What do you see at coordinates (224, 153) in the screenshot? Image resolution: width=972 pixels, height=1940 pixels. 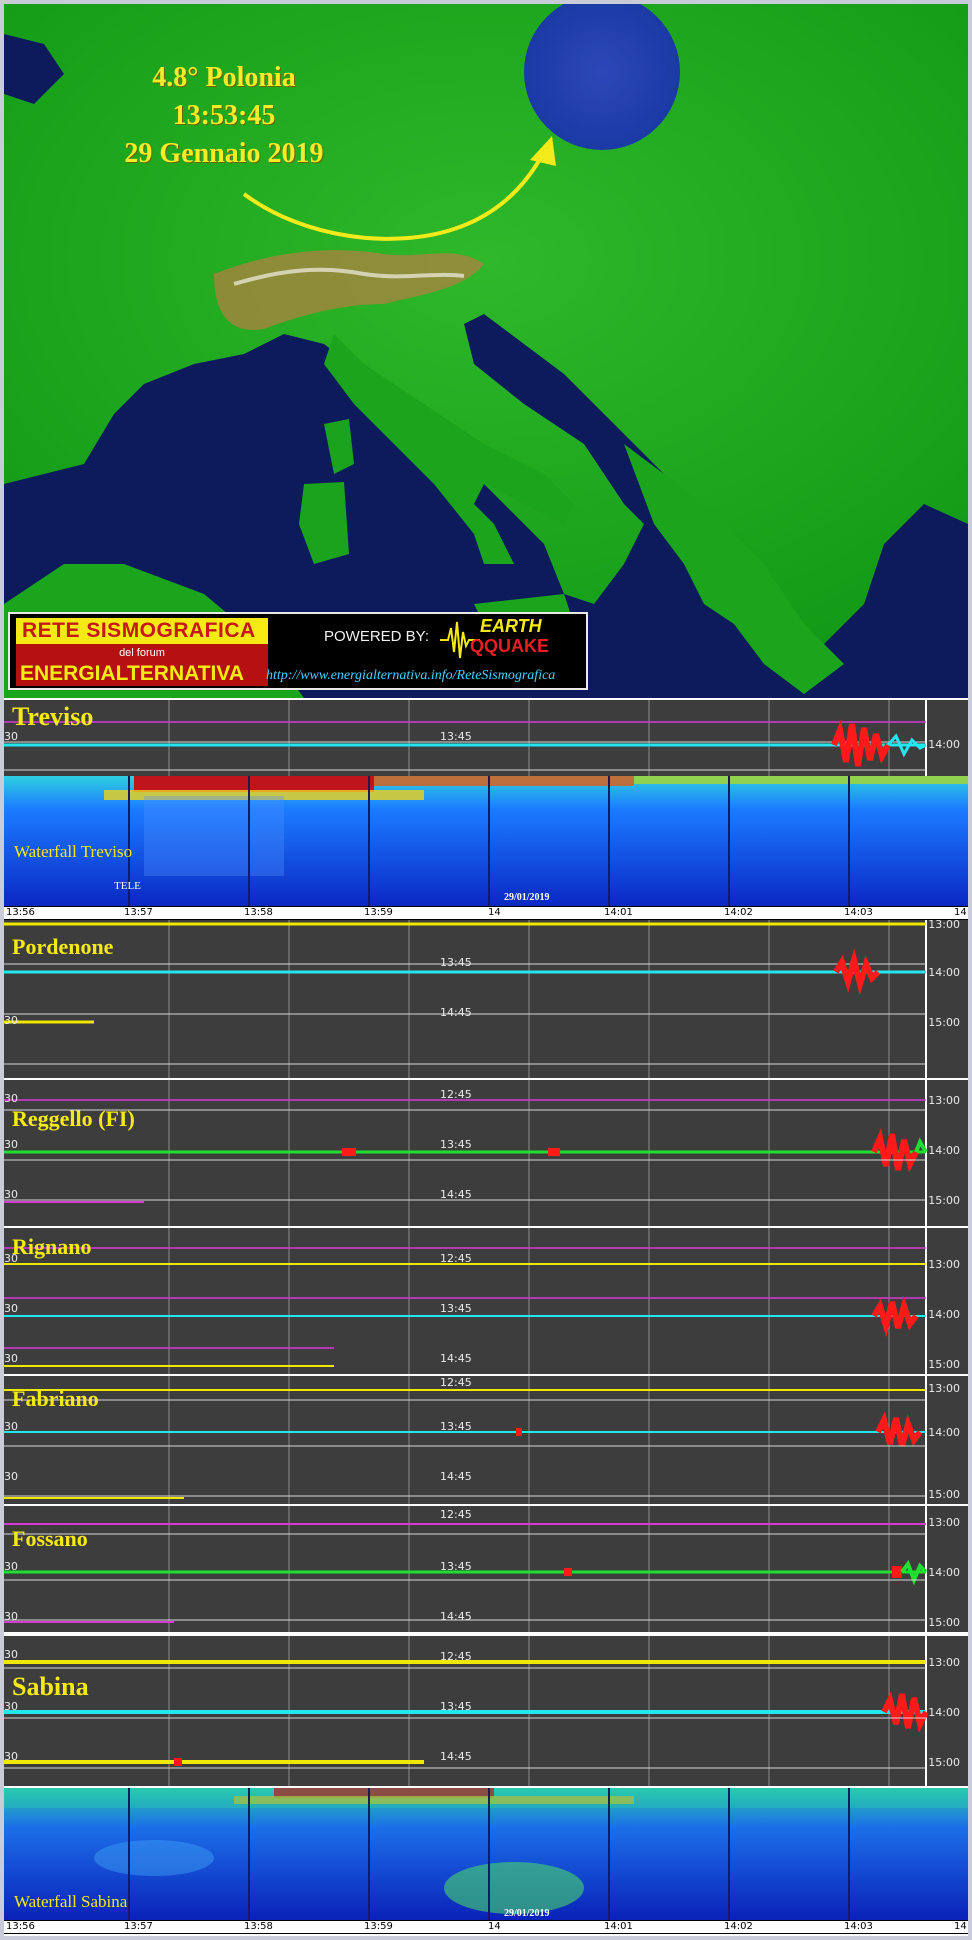 I see `map-title-date: 29 Gennaio 2019` at bounding box center [224, 153].